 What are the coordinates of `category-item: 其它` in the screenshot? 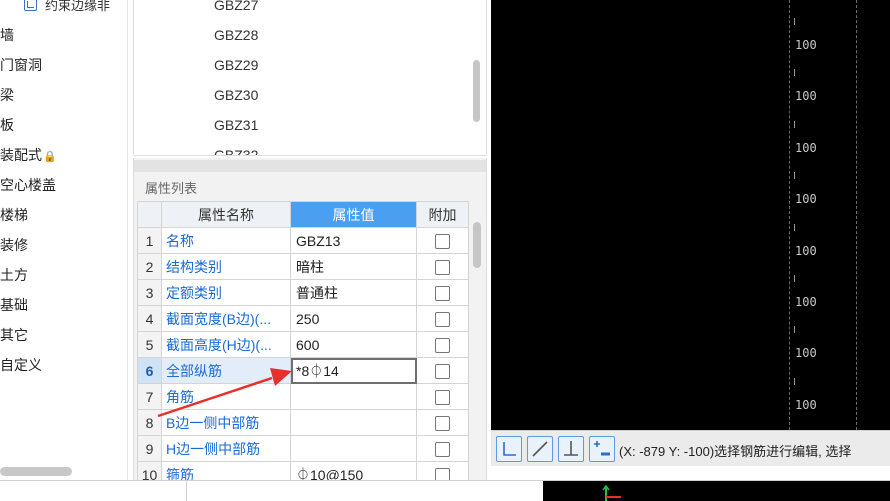 It's located at (28, 339).